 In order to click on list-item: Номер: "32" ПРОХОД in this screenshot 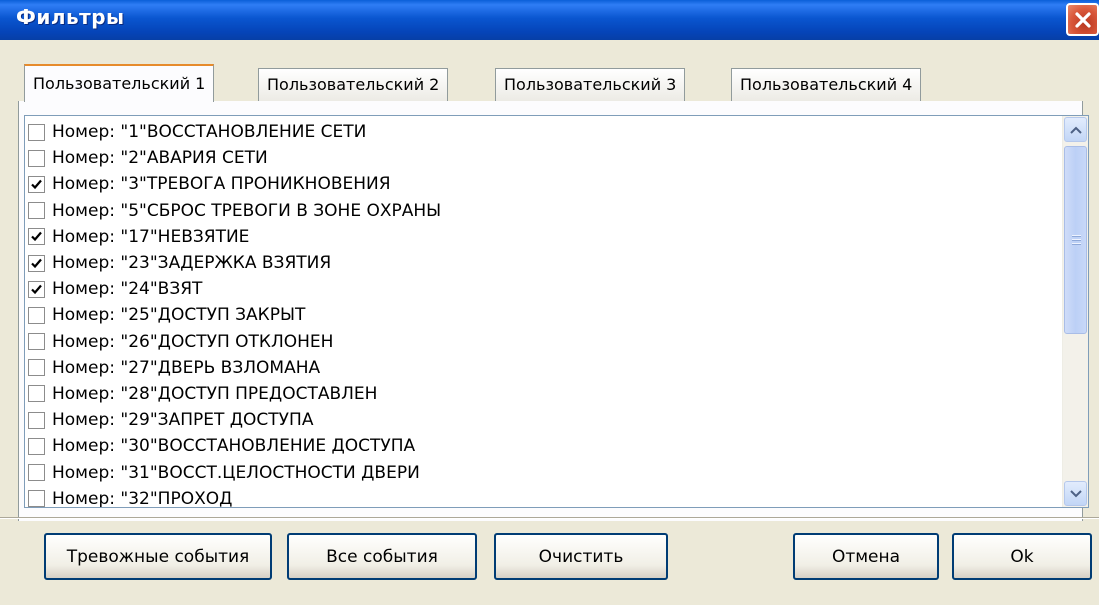, I will do `click(234, 497)`.